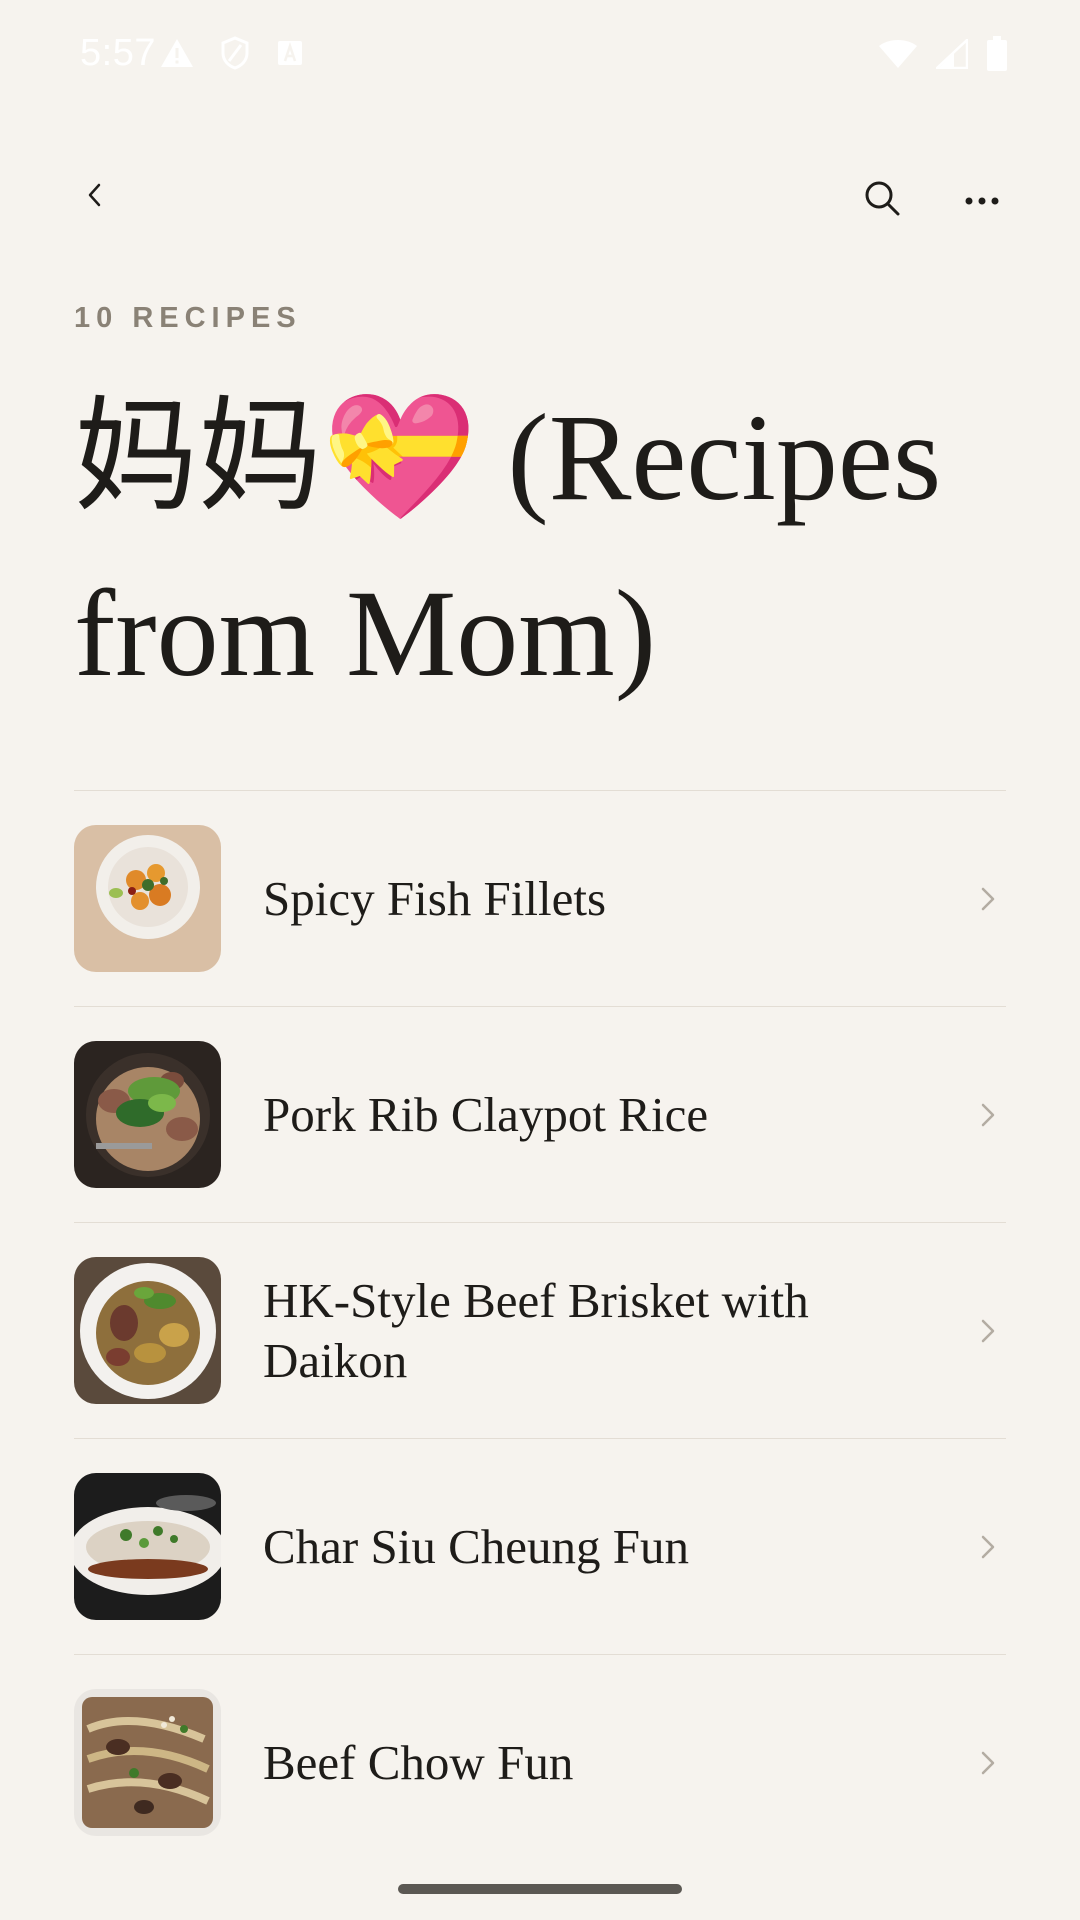 Image resolution: width=1080 pixels, height=1920 pixels. I want to click on recipe-name: Char Siu Cheung Fun, so click(476, 1546).